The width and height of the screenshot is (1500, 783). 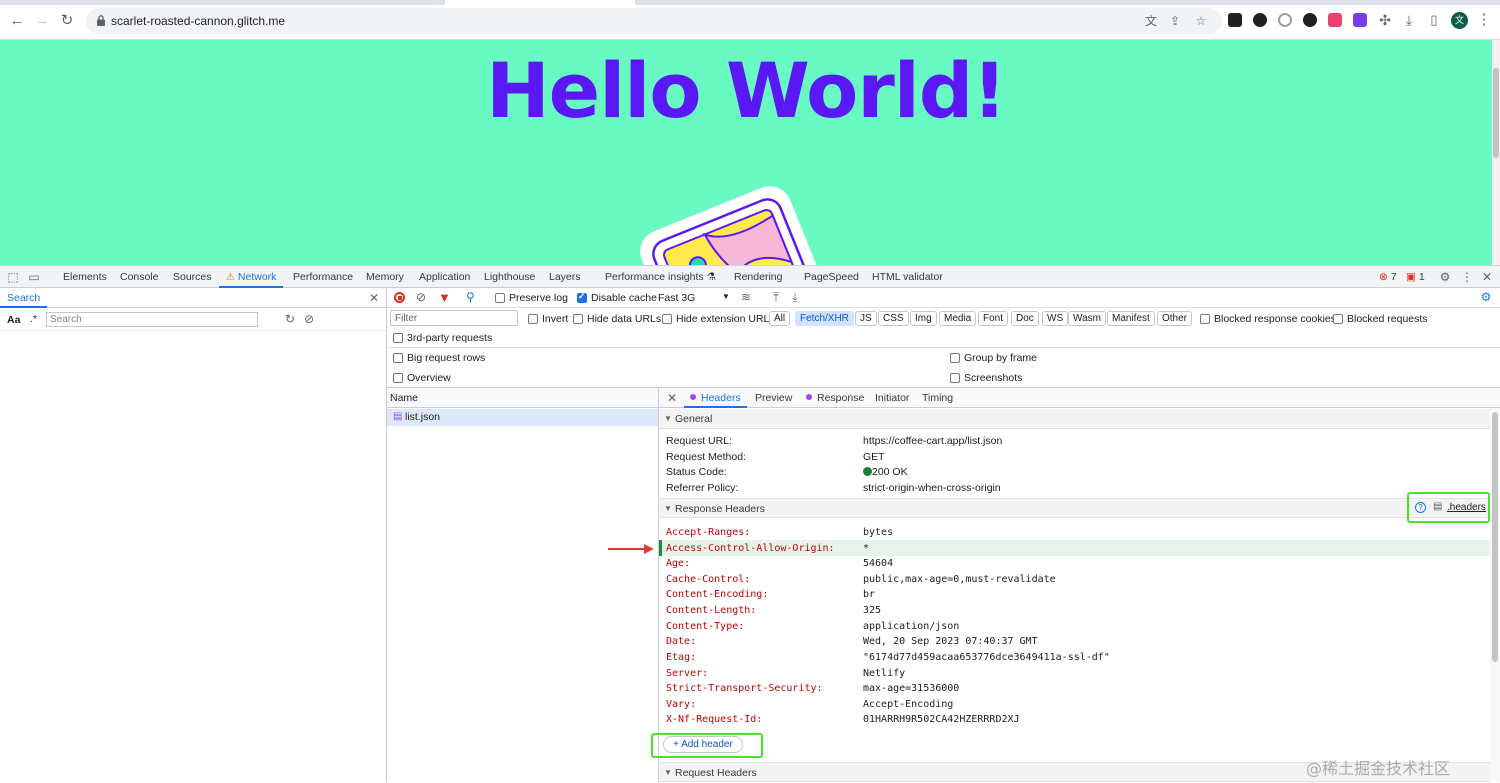 I want to click on more-options-icon: ⋮, so click(x=1467, y=277).